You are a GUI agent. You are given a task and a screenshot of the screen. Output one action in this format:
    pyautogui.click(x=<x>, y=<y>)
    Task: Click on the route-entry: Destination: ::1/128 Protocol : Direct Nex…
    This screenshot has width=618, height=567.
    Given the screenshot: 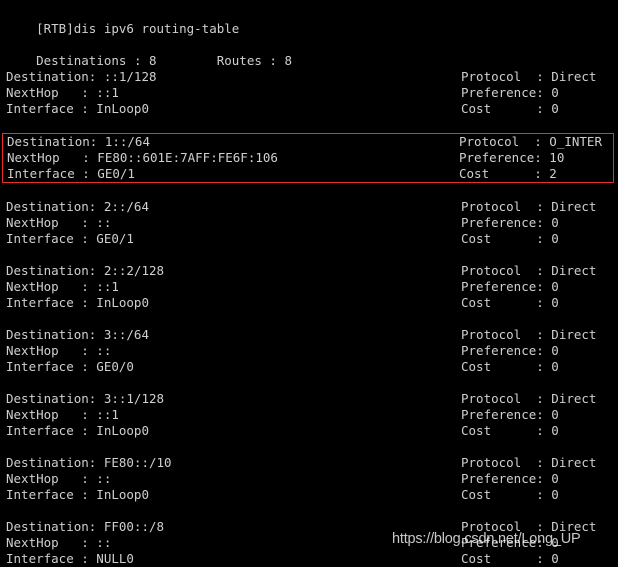 What is the action you would take?
    pyautogui.click(x=309, y=93)
    